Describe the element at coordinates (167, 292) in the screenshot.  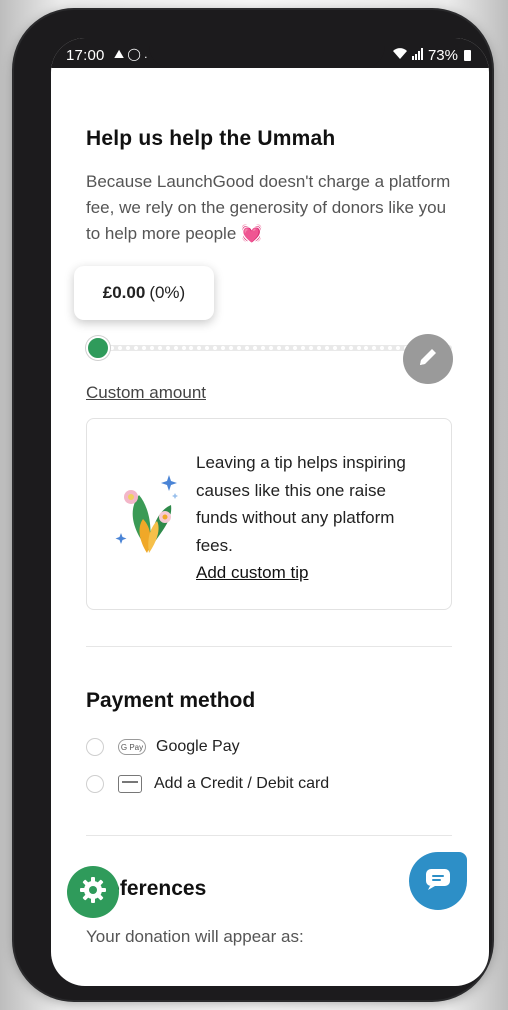
I see `tip-percent: (0%)` at that location.